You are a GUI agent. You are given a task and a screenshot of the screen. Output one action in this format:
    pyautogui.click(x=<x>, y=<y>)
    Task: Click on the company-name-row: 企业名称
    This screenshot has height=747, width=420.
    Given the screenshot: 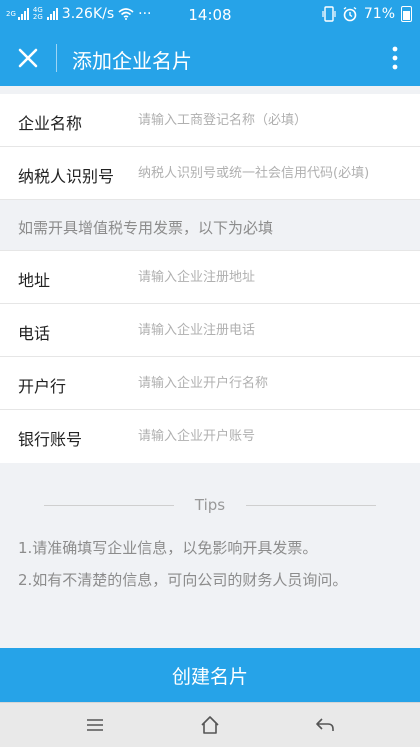 What is the action you would take?
    pyautogui.click(x=210, y=120)
    